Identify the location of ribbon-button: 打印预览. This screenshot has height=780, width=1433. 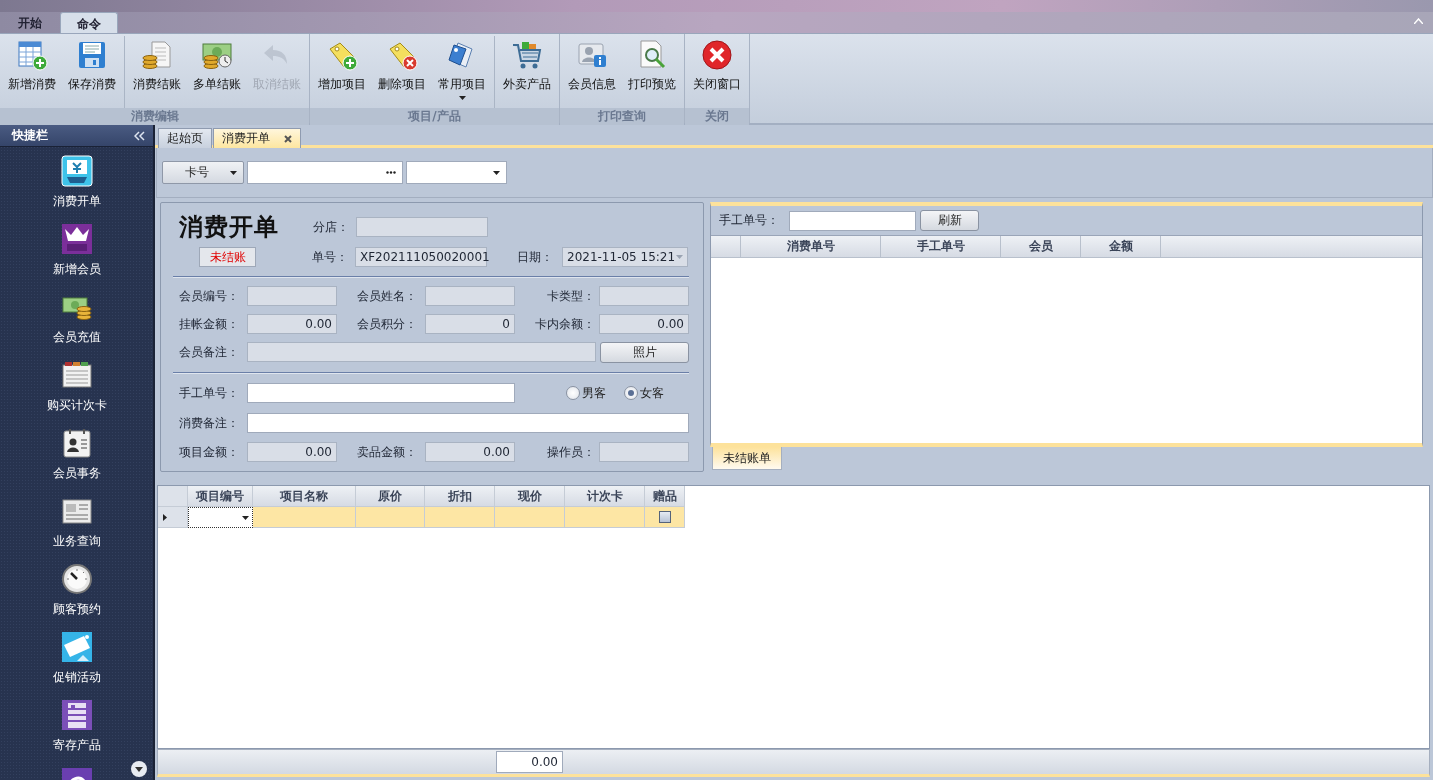
(652, 72).